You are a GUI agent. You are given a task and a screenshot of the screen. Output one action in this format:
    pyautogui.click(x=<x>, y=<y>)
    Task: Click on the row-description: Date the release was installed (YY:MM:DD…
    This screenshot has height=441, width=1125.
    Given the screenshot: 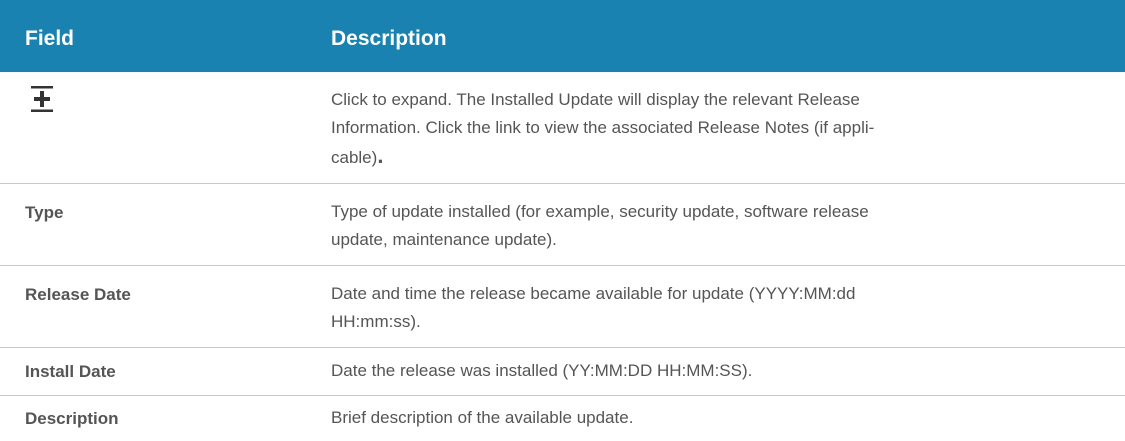 What is the action you would take?
    pyautogui.click(x=716, y=371)
    